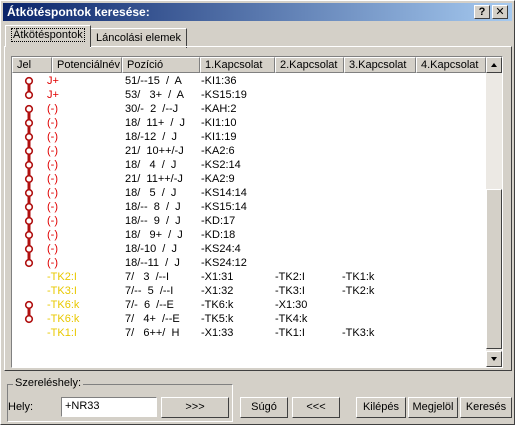 The height and width of the screenshot is (425, 515). What do you see at coordinates (451, 65) in the screenshot?
I see `column-header-kapcsolat-4: 4.Kapcsolat` at bounding box center [451, 65].